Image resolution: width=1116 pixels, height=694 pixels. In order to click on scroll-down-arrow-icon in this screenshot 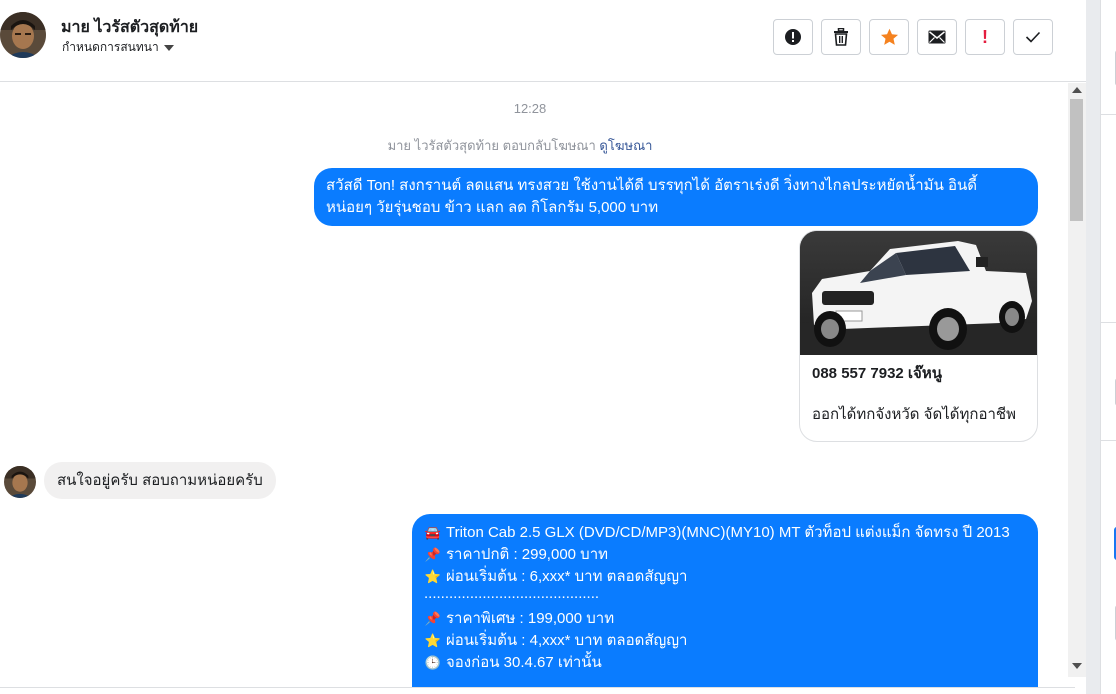, I will do `click(1077, 666)`.